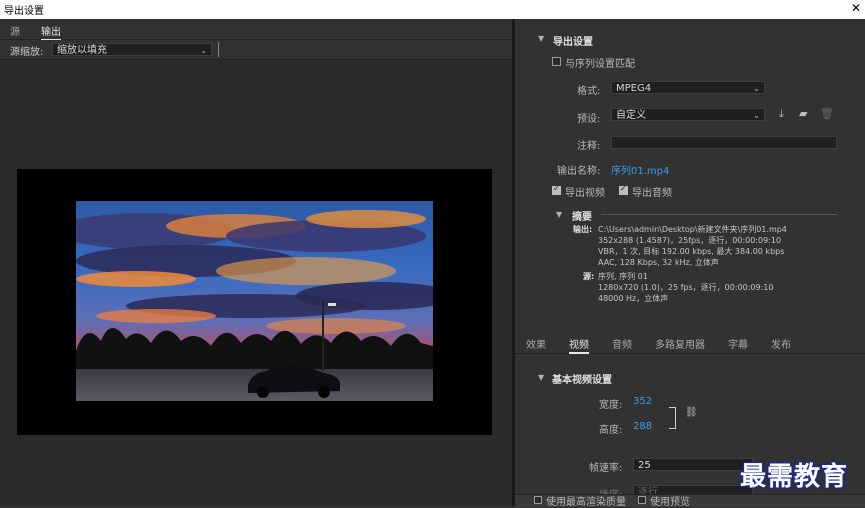  I want to click on frame-rate-dropdown: 25, so click(693, 464).